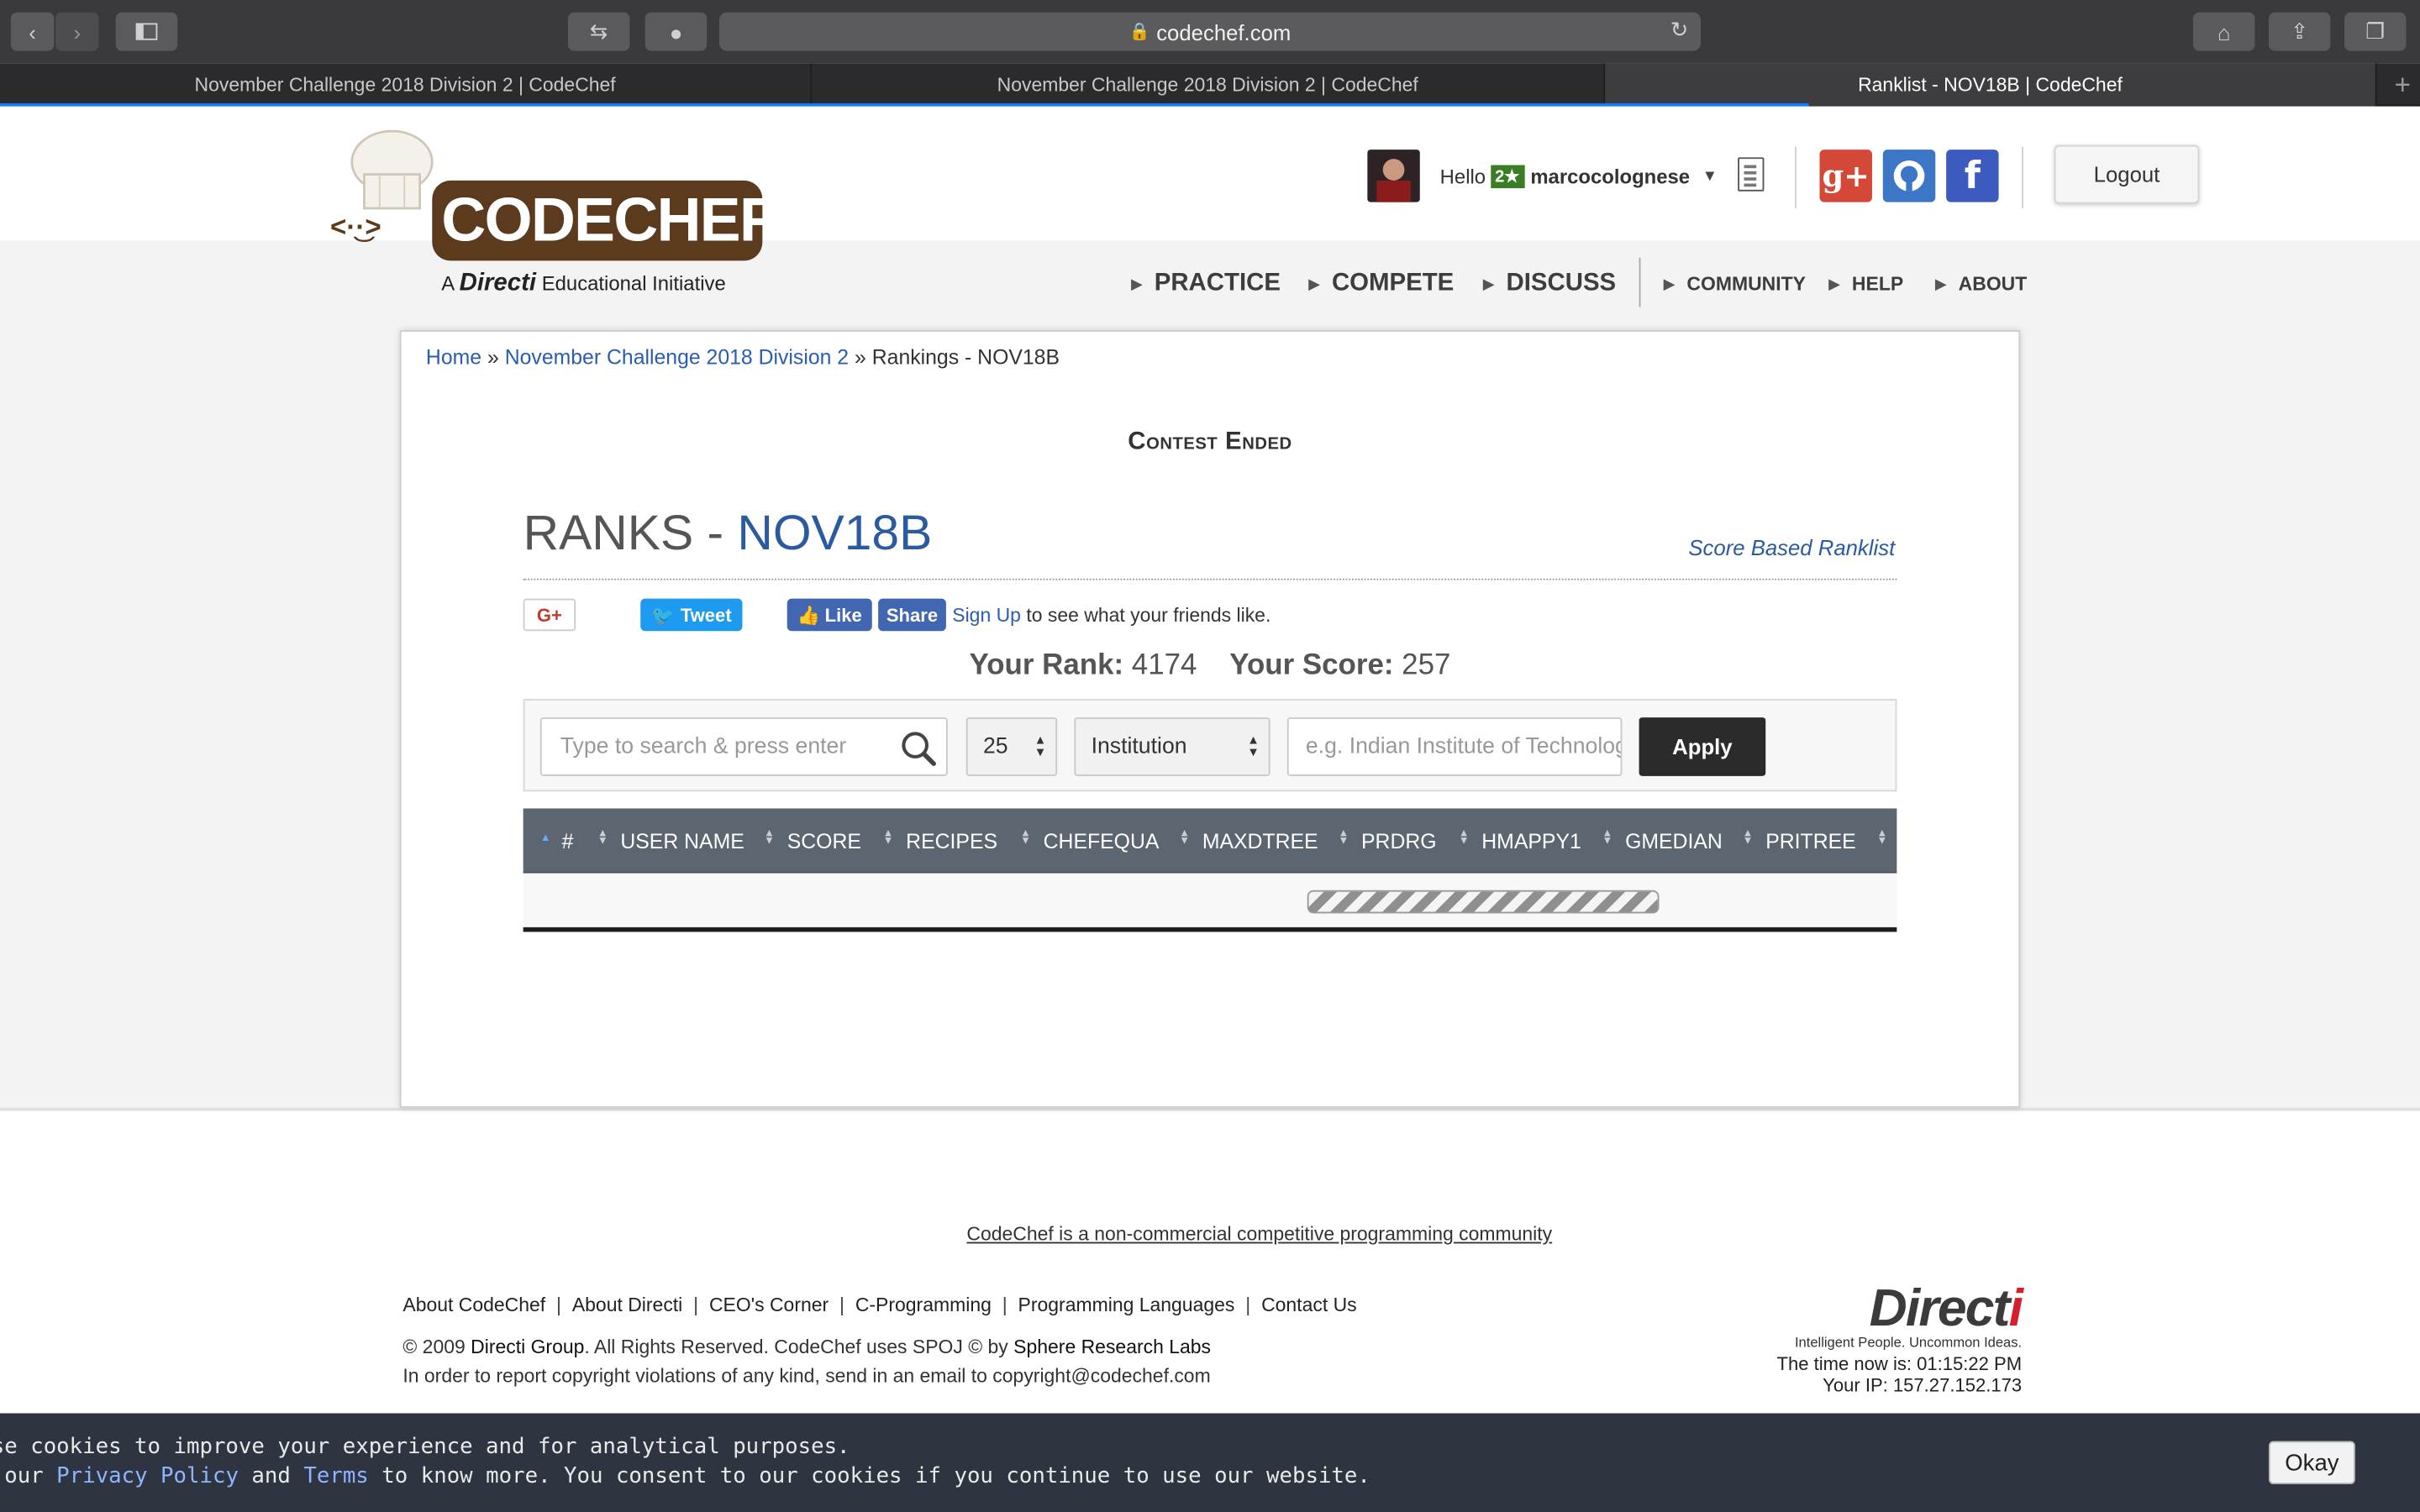 The width and height of the screenshot is (2420, 1512). I want to click on github-icon, so click(1909, 176).